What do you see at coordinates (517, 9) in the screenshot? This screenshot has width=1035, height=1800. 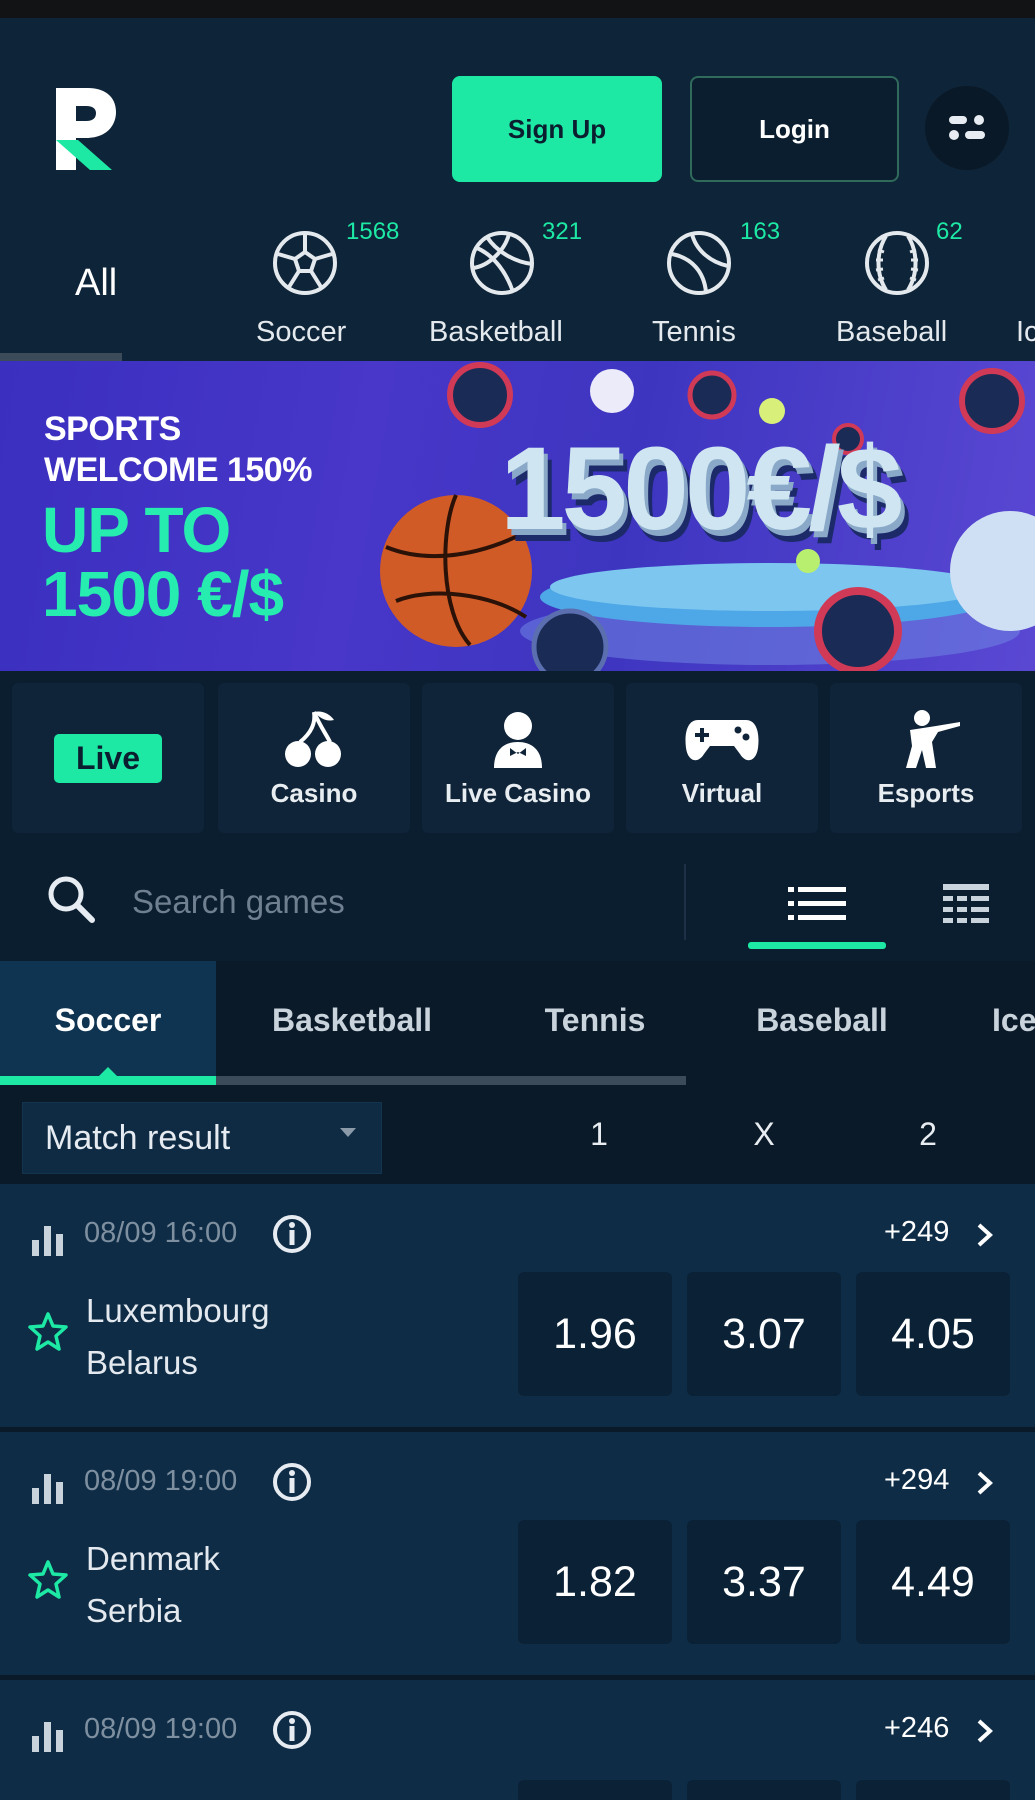 I see `status-bar` at bounding box center [517, 9].